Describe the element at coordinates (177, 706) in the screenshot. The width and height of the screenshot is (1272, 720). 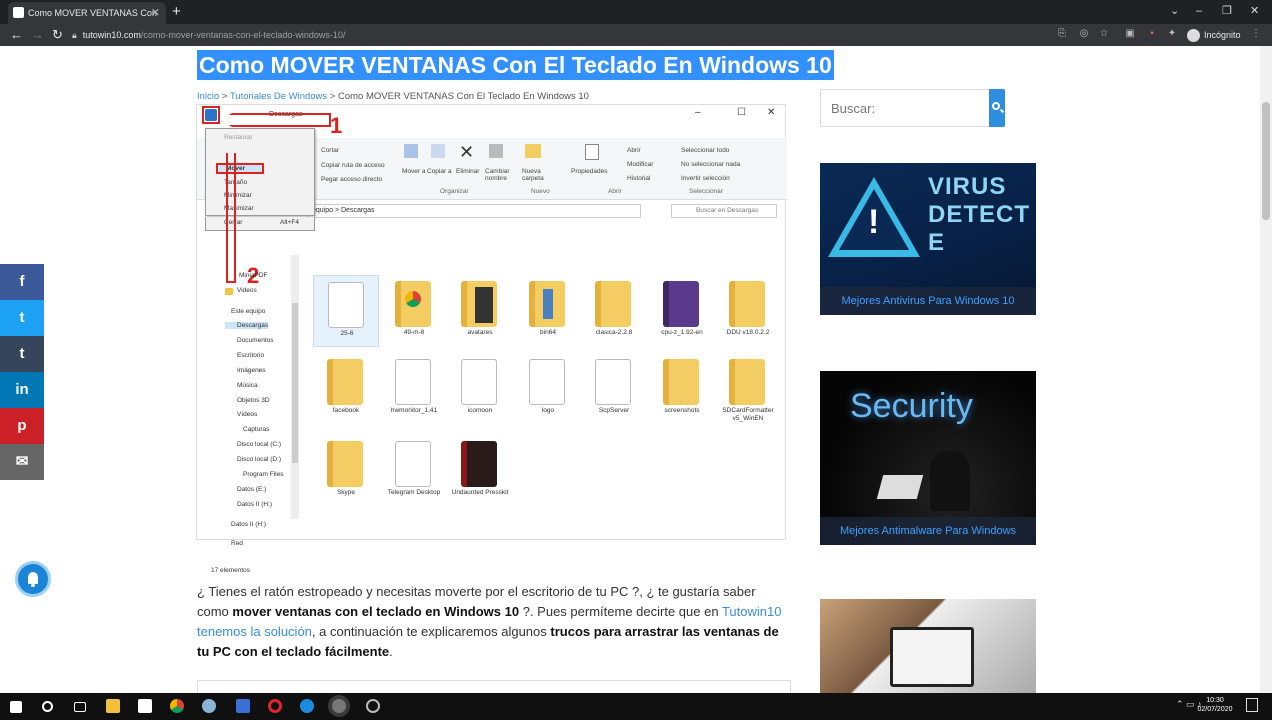
I see `chrome-taskbar-icon` at that location.